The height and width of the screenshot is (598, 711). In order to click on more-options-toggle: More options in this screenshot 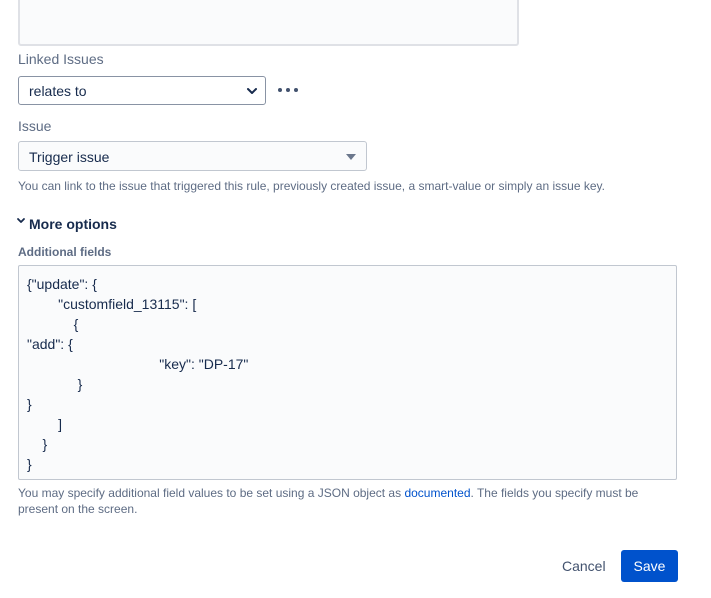, I will do `click(66, 224)`.